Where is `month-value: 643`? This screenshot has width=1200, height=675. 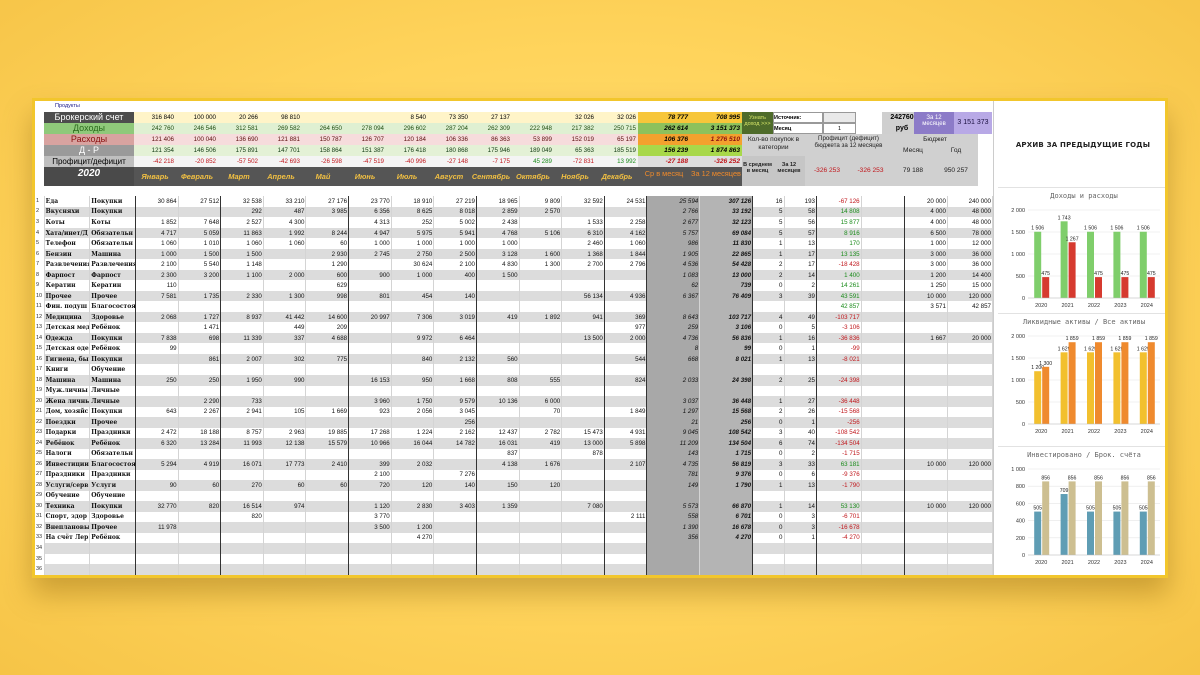 month-value: 643 is located at coordinates (157, 412).